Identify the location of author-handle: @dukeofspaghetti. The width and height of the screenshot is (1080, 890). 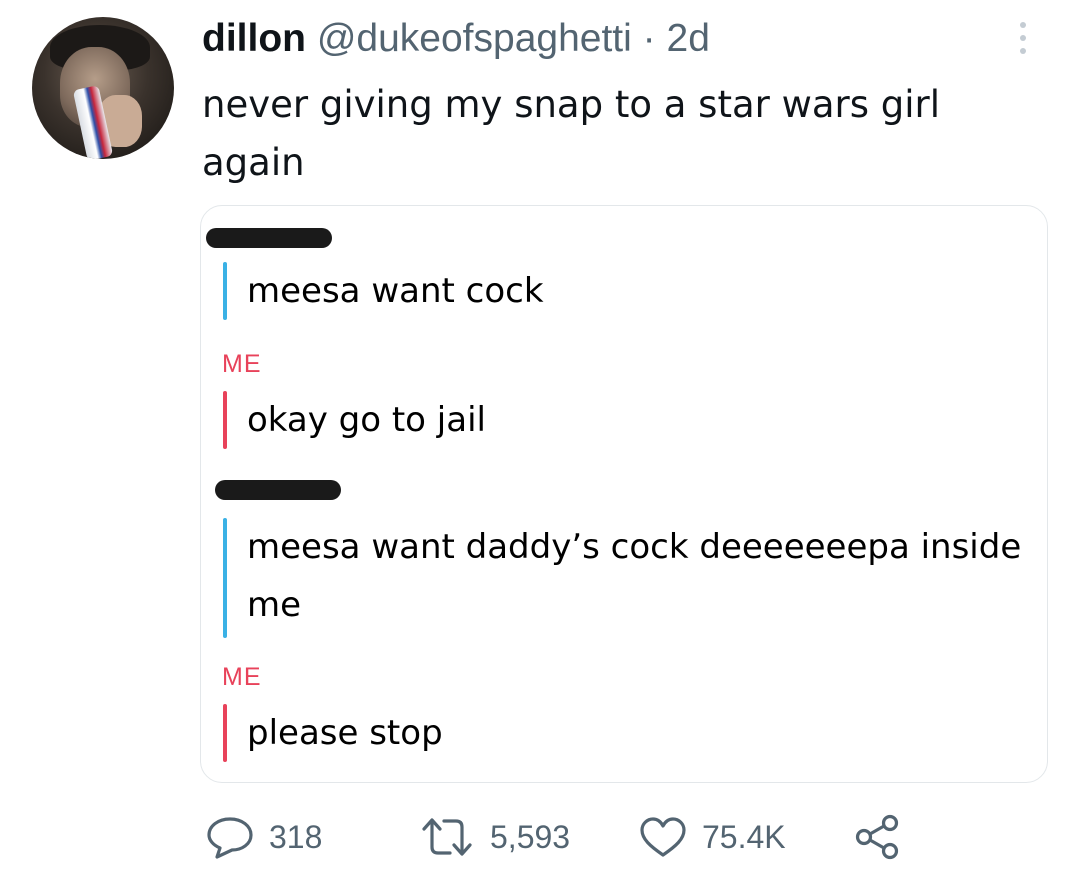
(474, 38).